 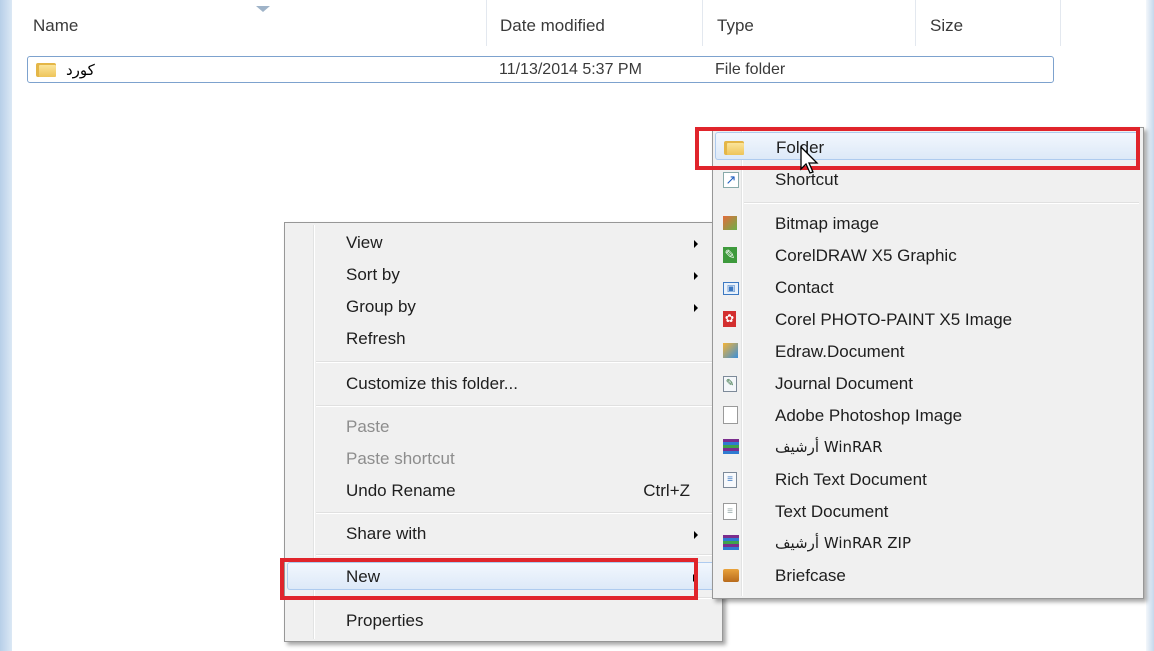 What do you see at coordinates (731, 542) in the screenshot?
I see `winrar-zip-icon` at bounding box center [731, 542].